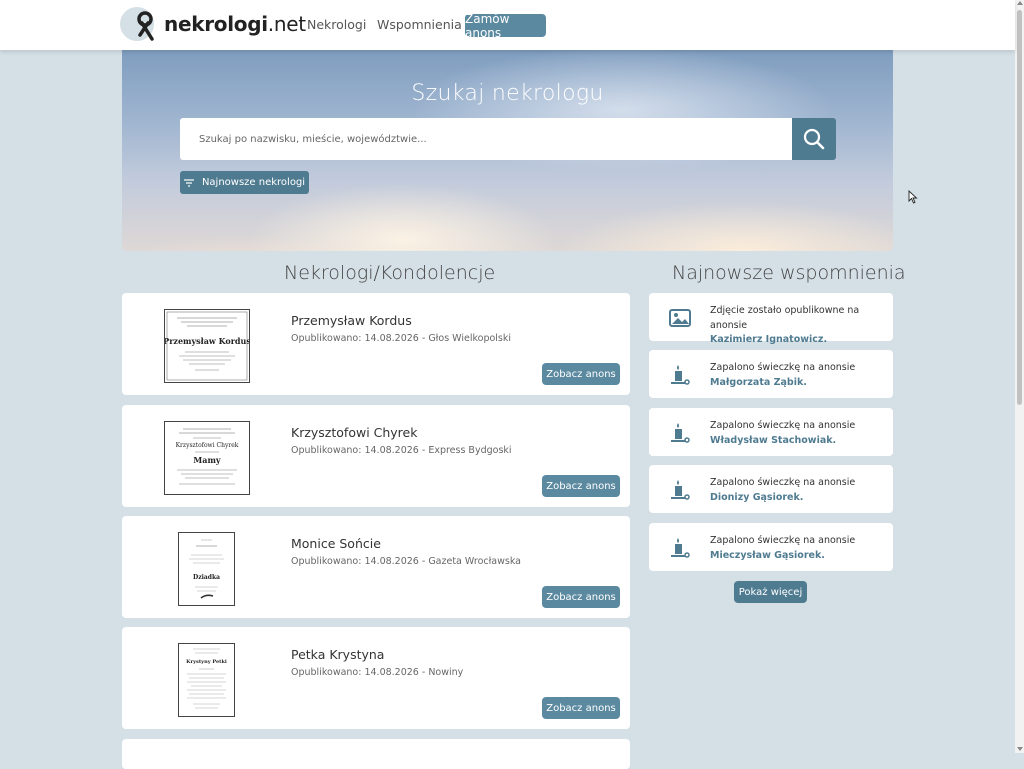 The height and width of the screenshot is (769, 1024). I want to click on image-icon, so click(680, 318).